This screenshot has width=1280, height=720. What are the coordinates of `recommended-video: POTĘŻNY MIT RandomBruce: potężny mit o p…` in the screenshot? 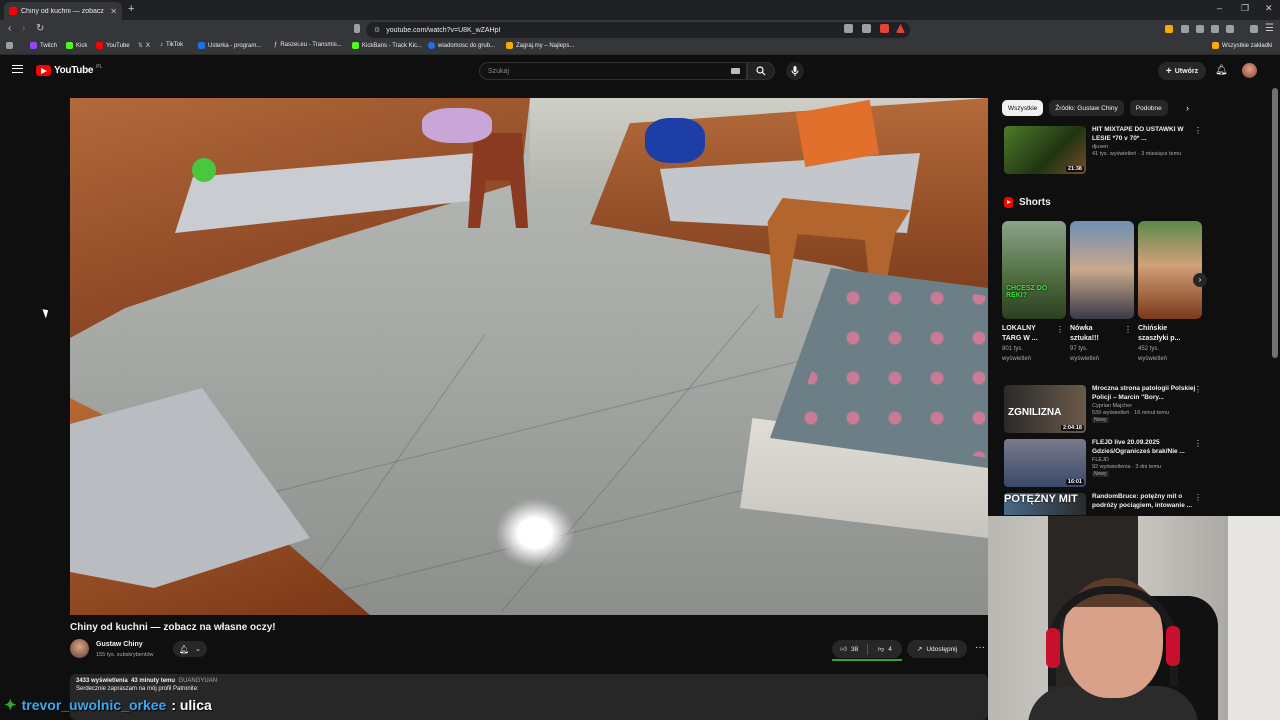 It's located at (1102, 504).